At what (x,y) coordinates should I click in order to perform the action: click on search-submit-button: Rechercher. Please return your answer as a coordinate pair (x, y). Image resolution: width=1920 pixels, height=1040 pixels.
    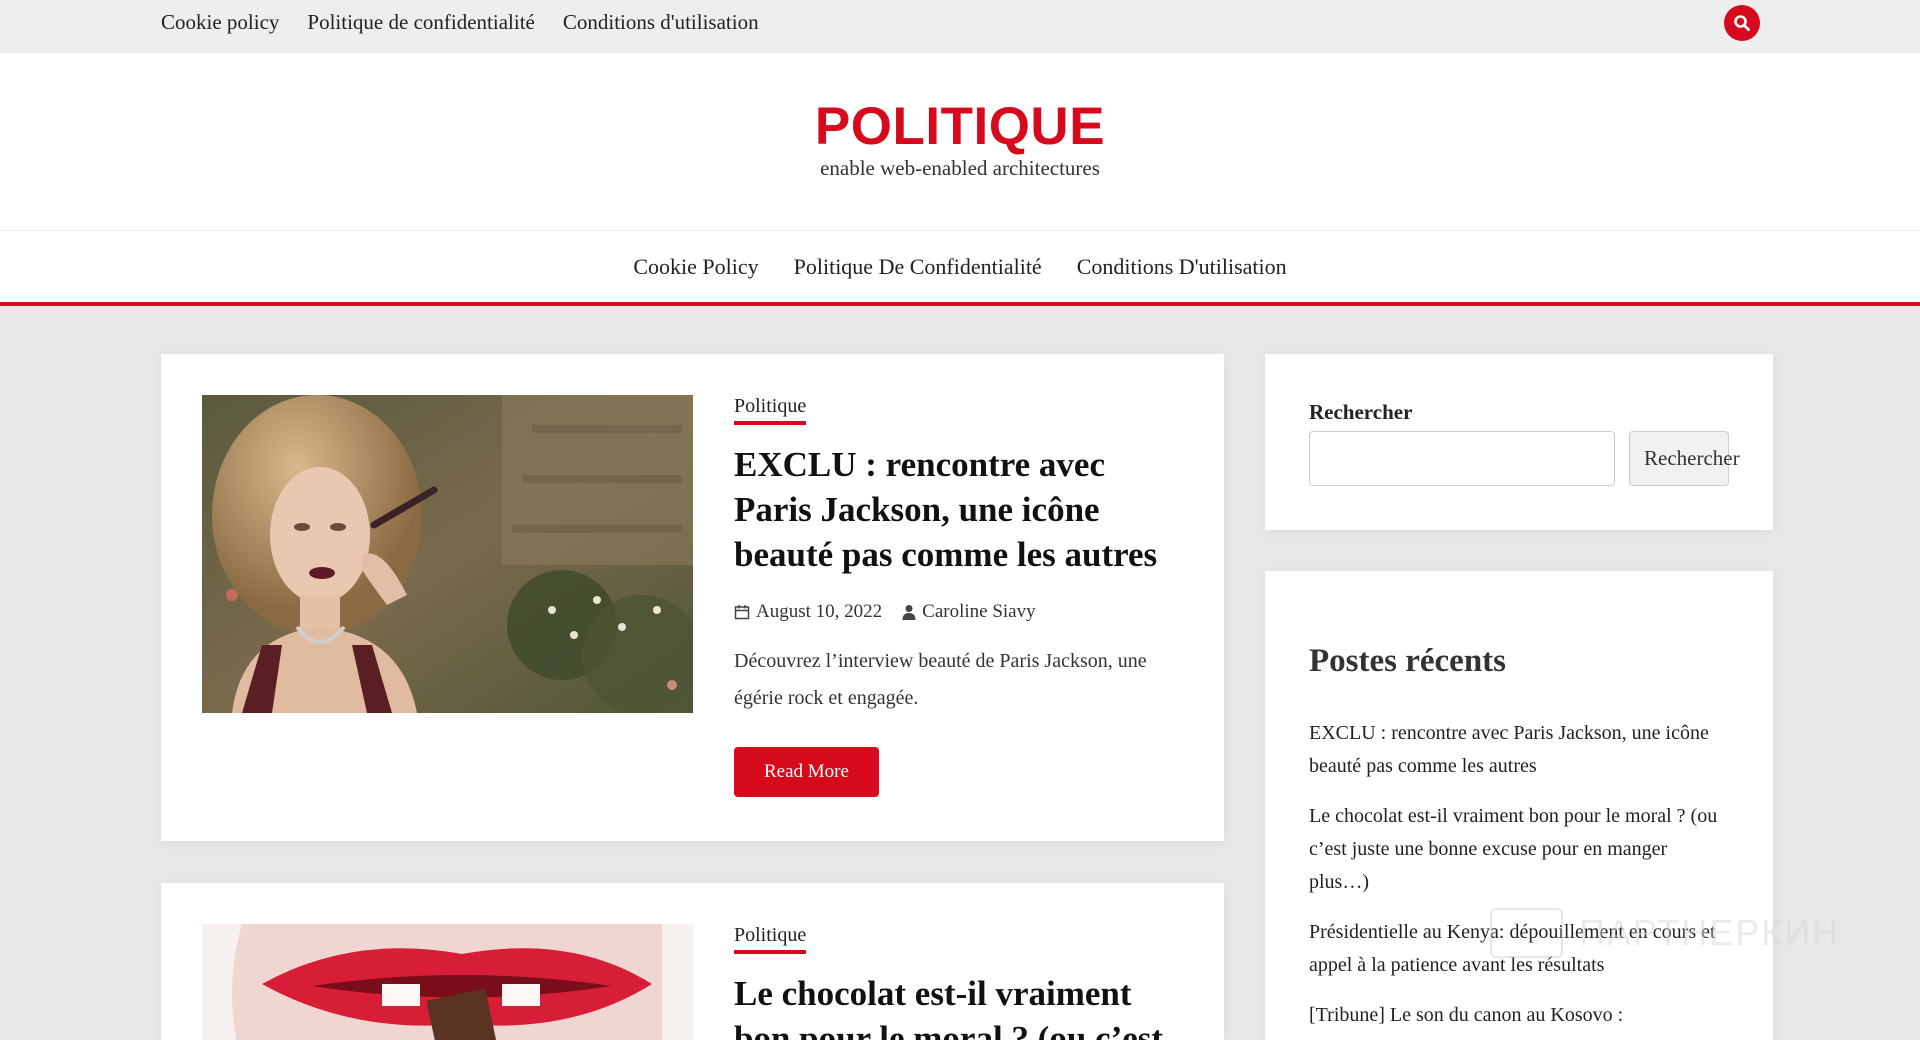
    Looking at the image, I should click on (1684, 458).